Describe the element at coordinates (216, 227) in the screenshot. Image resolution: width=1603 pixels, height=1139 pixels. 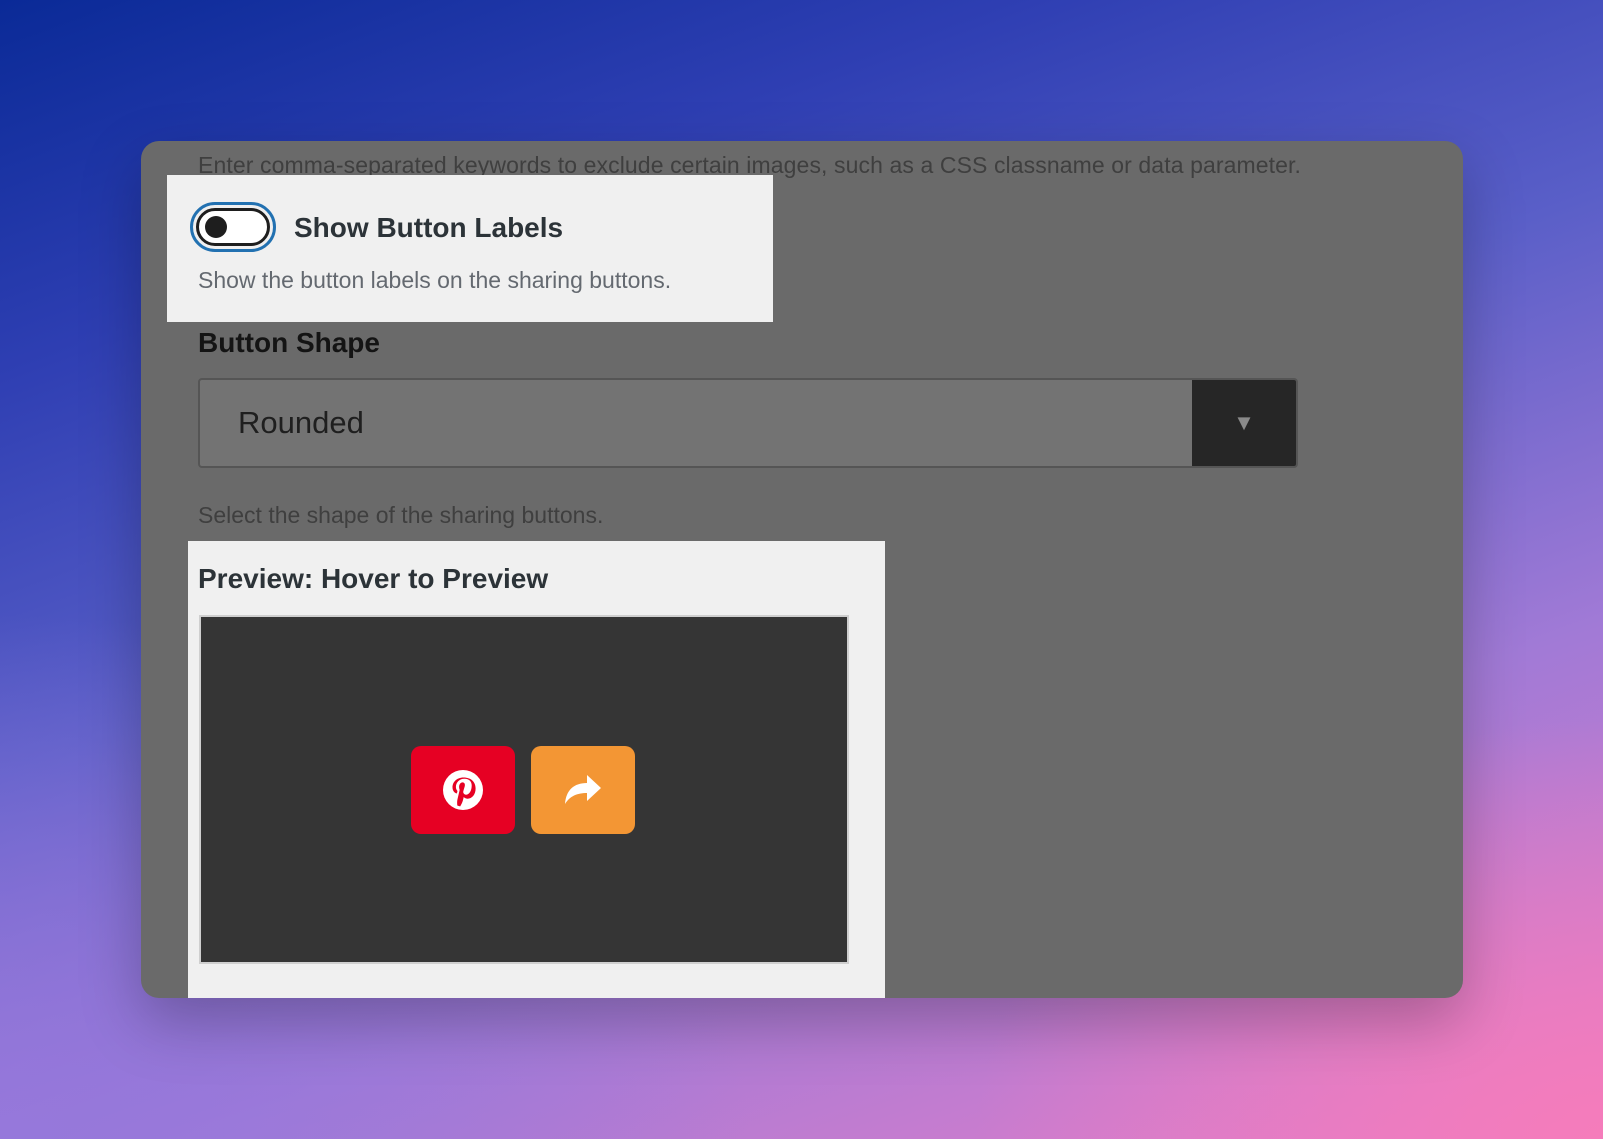
I see `toggle-knob` at that location.